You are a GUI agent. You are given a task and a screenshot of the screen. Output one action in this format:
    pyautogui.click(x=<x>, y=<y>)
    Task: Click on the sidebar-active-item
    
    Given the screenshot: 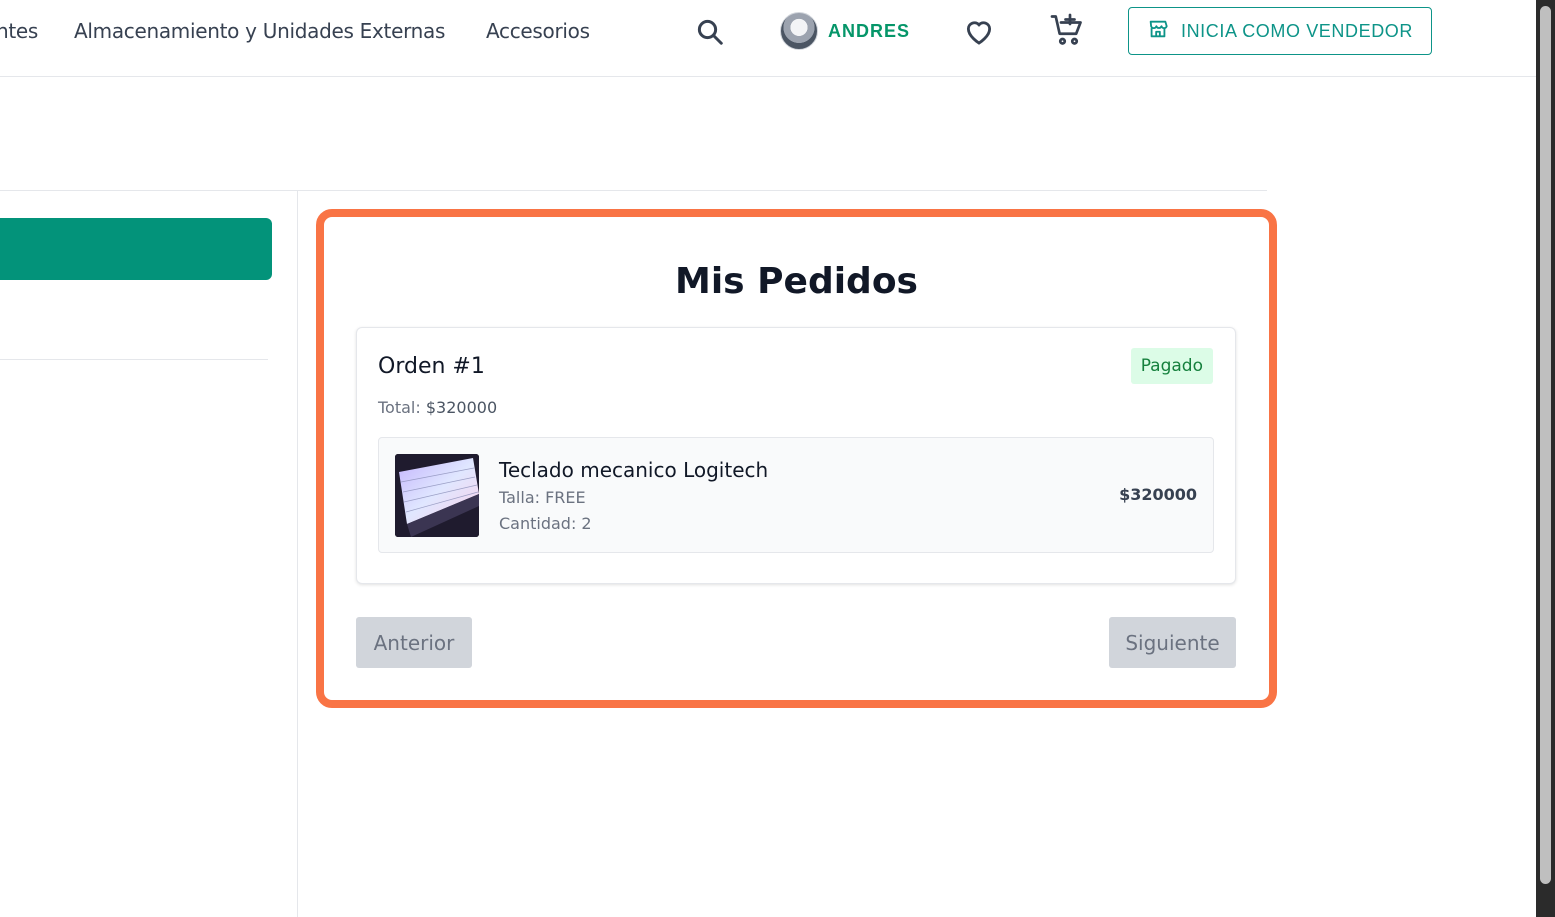 What is the action you would take?
    pyautogui.click(x=136, y=249)
    